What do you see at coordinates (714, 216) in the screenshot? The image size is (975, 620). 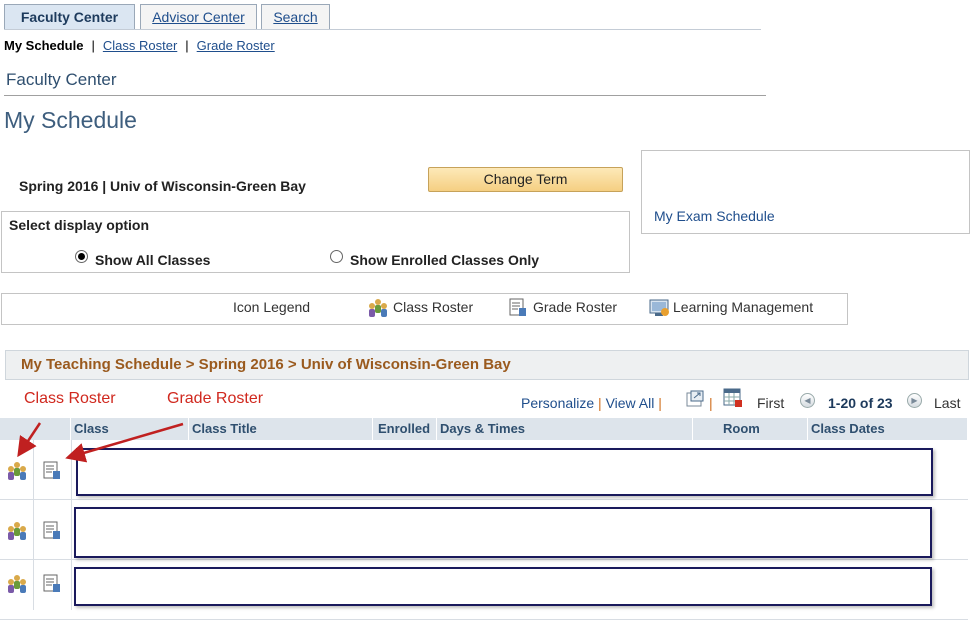 I see `my-exam-schedule-link: My Exam Schedule` at bounding box center [714, 216].